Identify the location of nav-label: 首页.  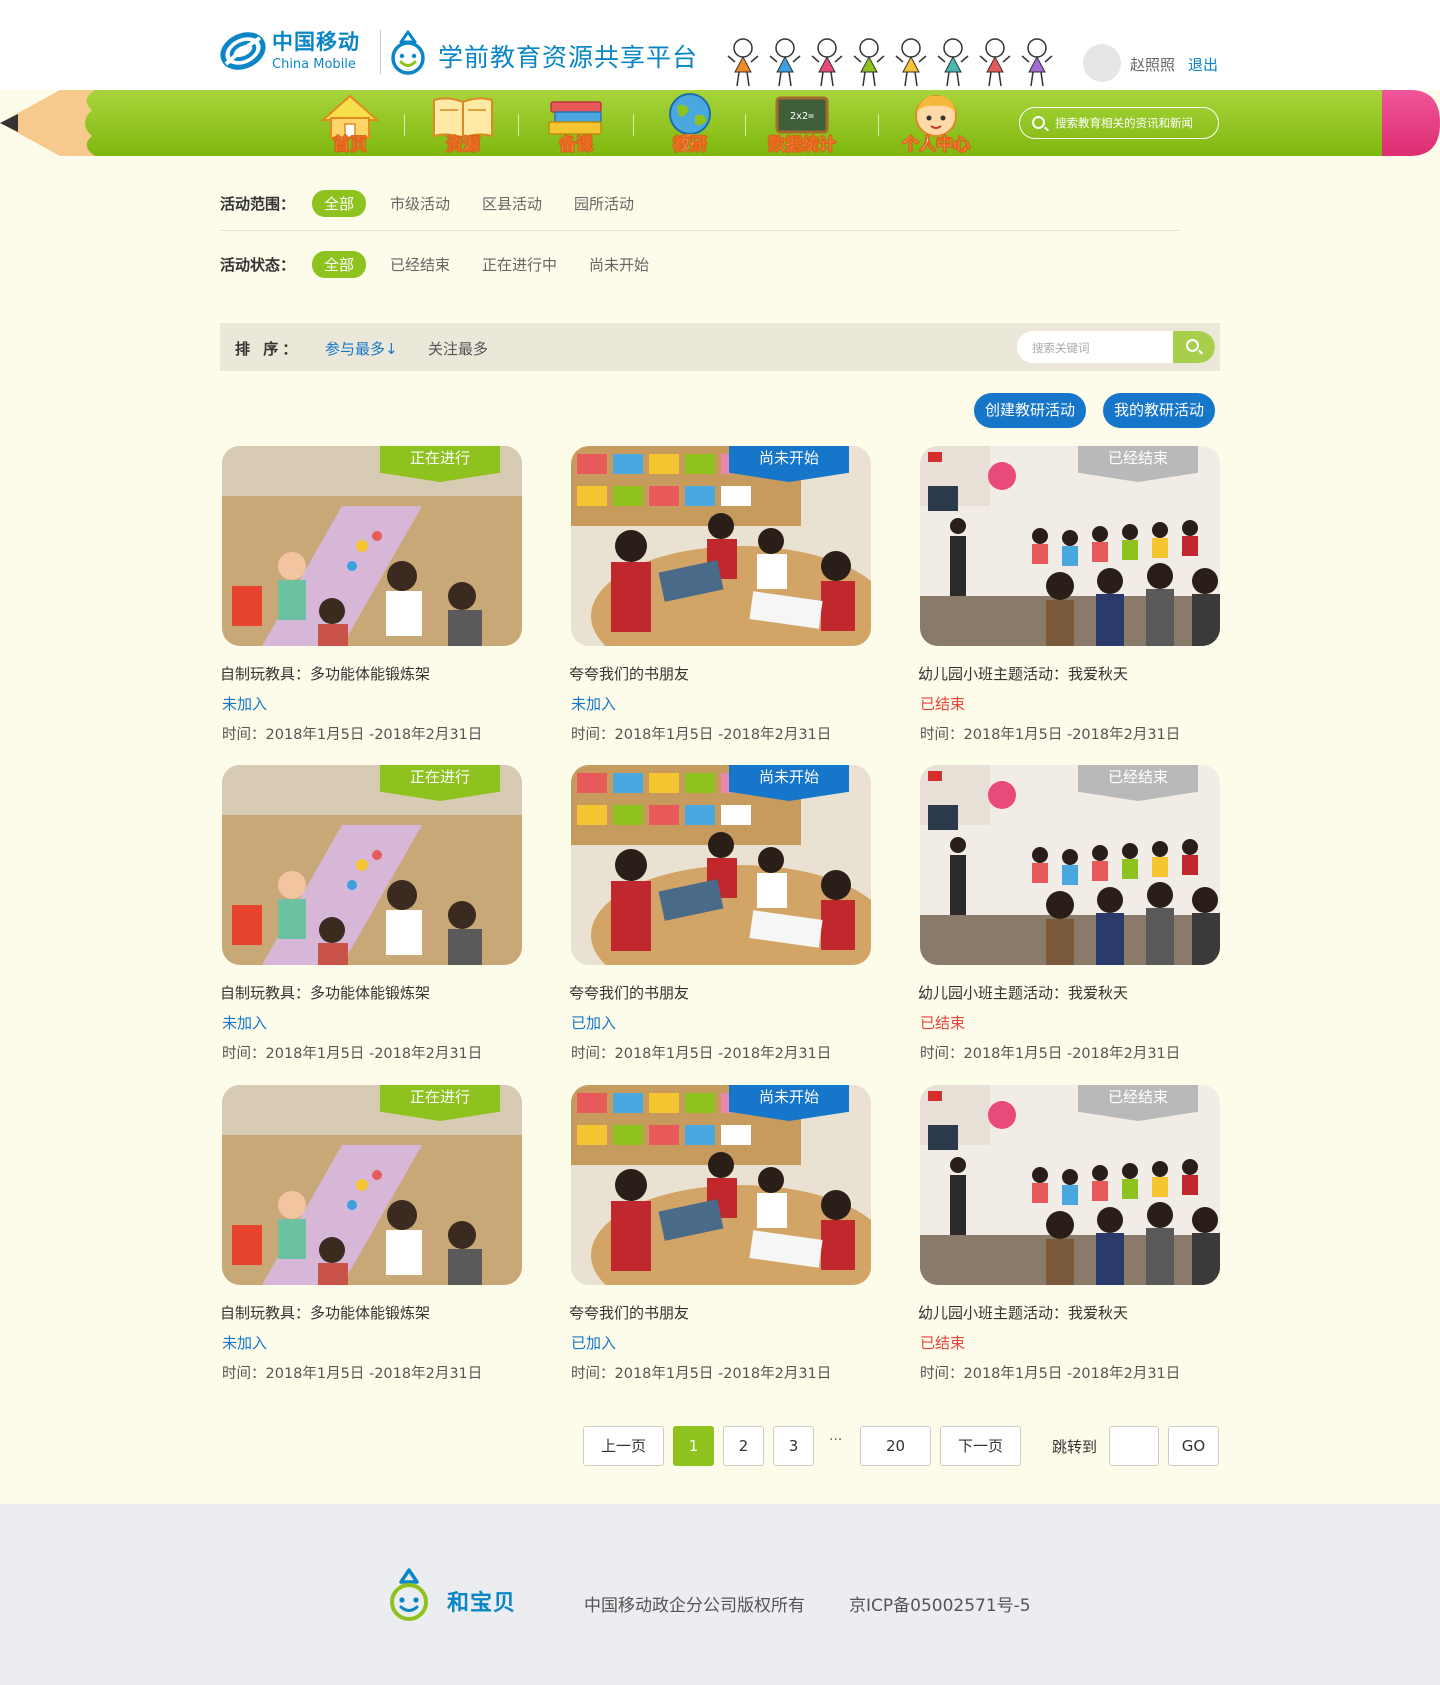
(350, 145).